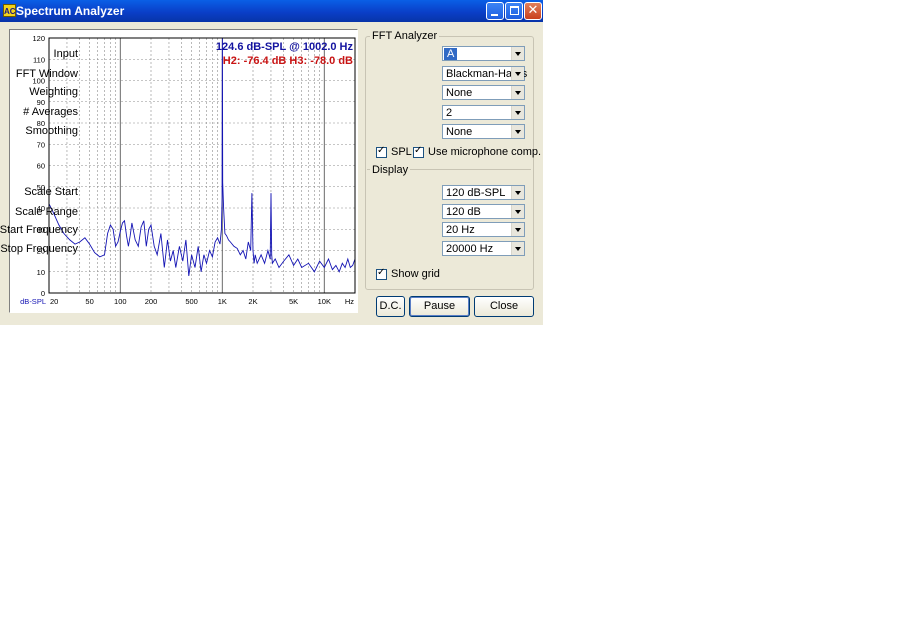 Image resolution: width=903 pixels, height=637 pixels. I want to click on x-tick-label: 5K, so click(293, 301).